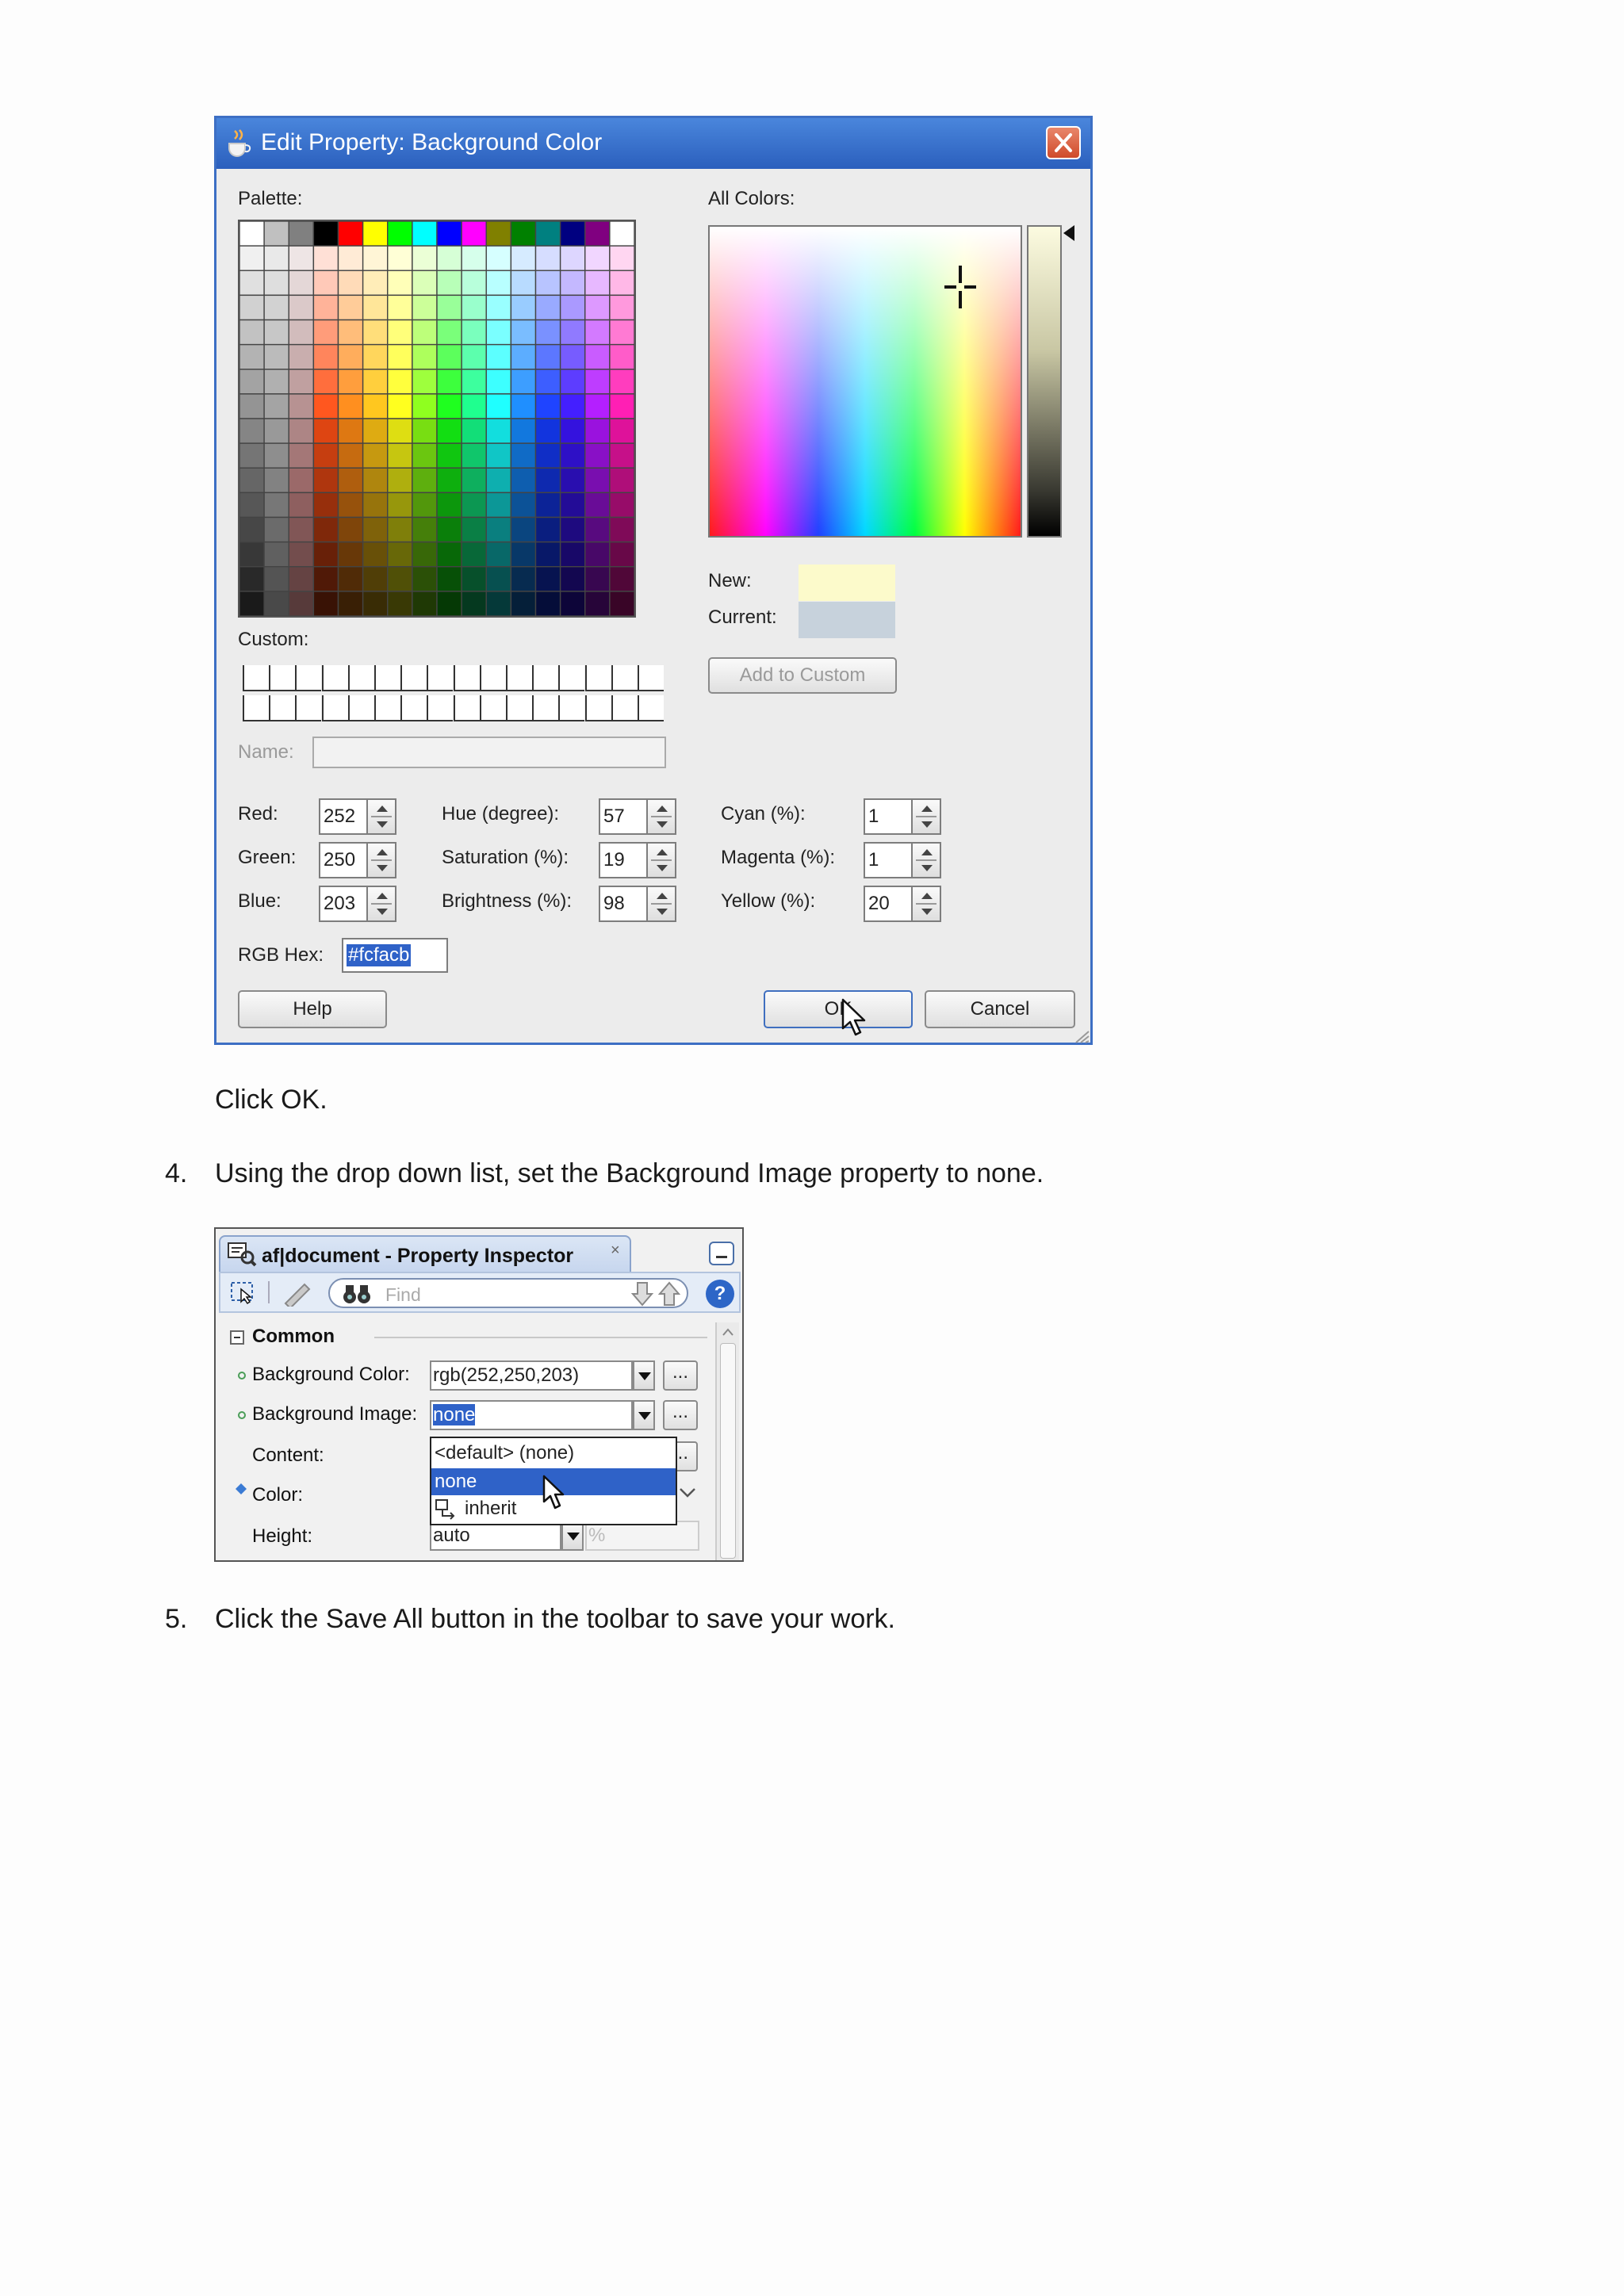 The width and height of the screenshot is (1624, 2296). Describe the element at coordinates (721, 1253) in the screenshot. I see `minimize-button` at that location.